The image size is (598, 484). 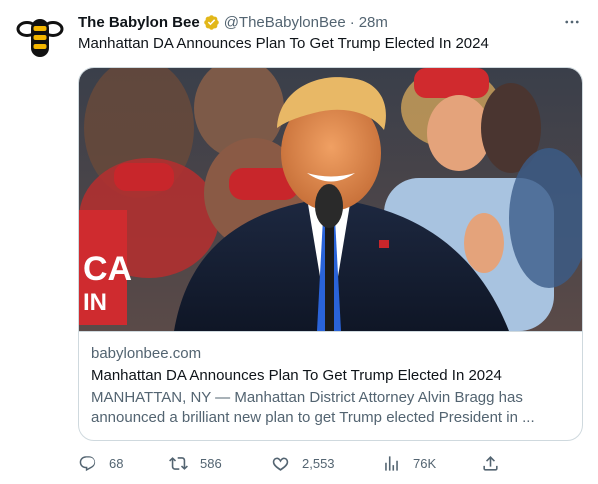 I want to click on verified-badge-icon, so click(x=211, y=22).